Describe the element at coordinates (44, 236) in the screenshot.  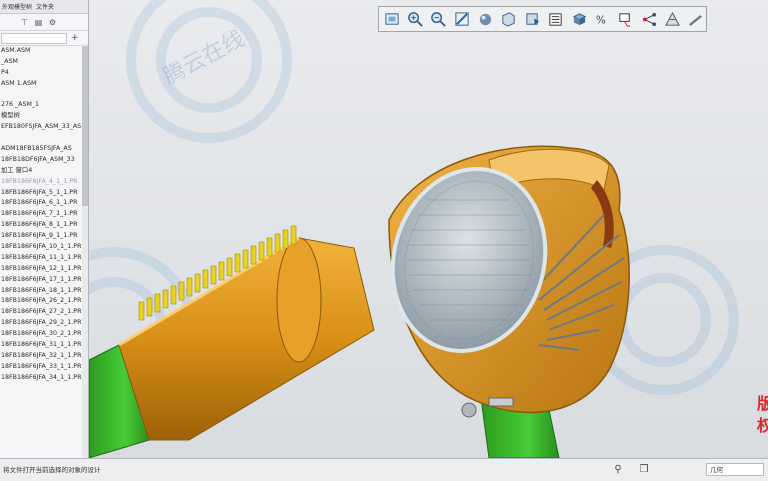
I see `tree-item: 18FB186F6JFA_9_1_1.PR` at that location.